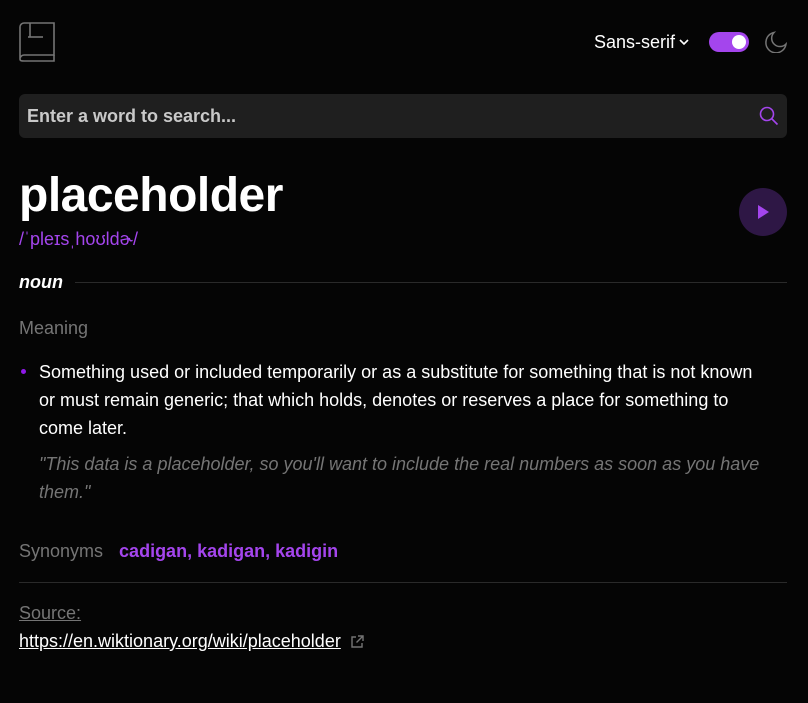 Image resolution: width=808 pixels, height=703 pixels. Describe the element at coordinates (23, 371) in the screenshot. I see `bullet-icon` at that location.